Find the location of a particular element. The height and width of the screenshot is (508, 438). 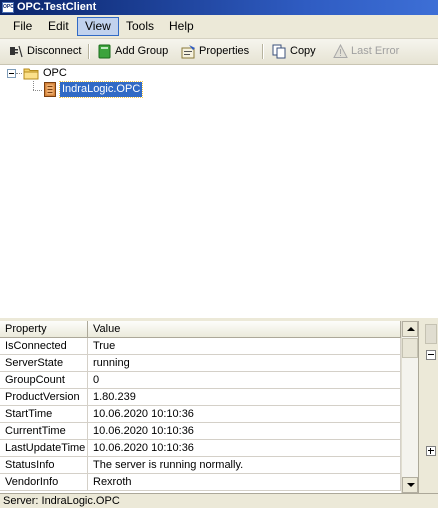

menu-tools: Tools is located at coordinates (140, 26).